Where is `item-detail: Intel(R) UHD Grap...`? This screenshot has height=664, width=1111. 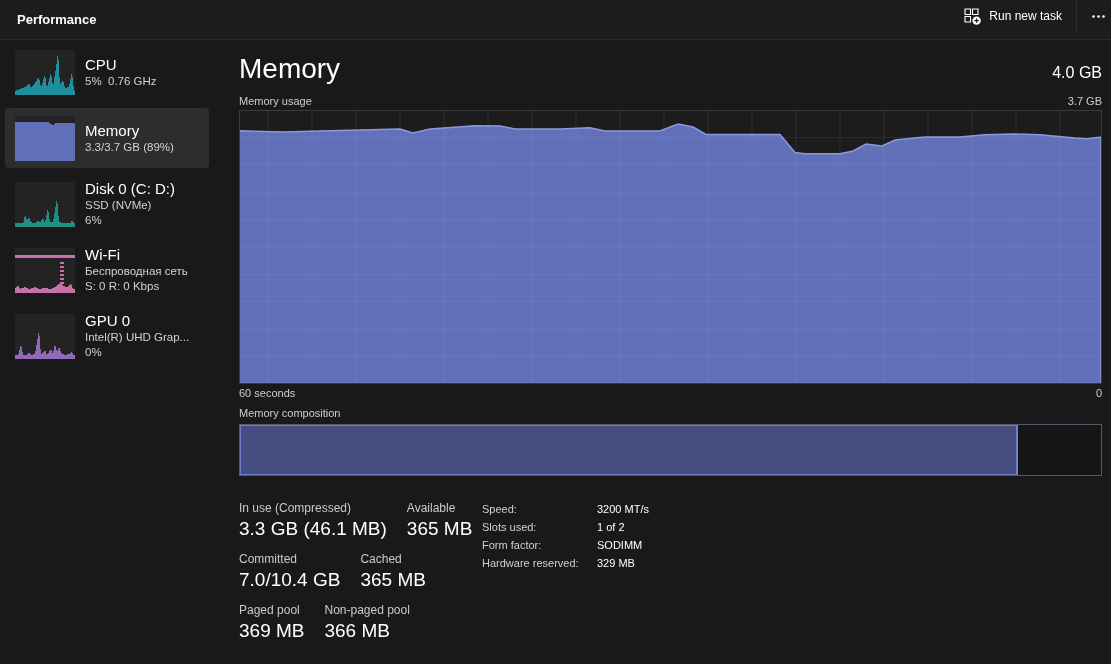
item-detail: Intel(R) UHD Grap... is located at coordinates (137, 337).